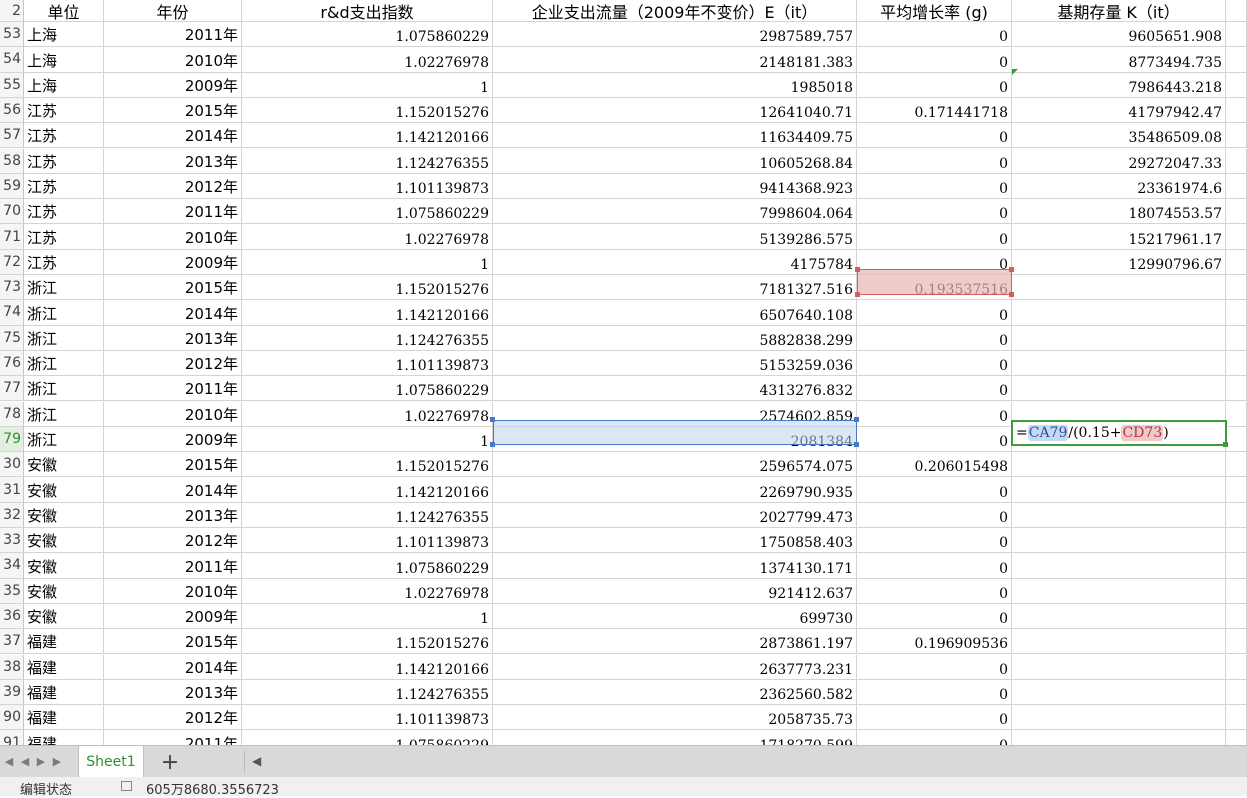  What do you see at coordinates (675, 718) in the screenshot?
I see `cell-flow: 2058735.73` at bounding box center [675, 718].